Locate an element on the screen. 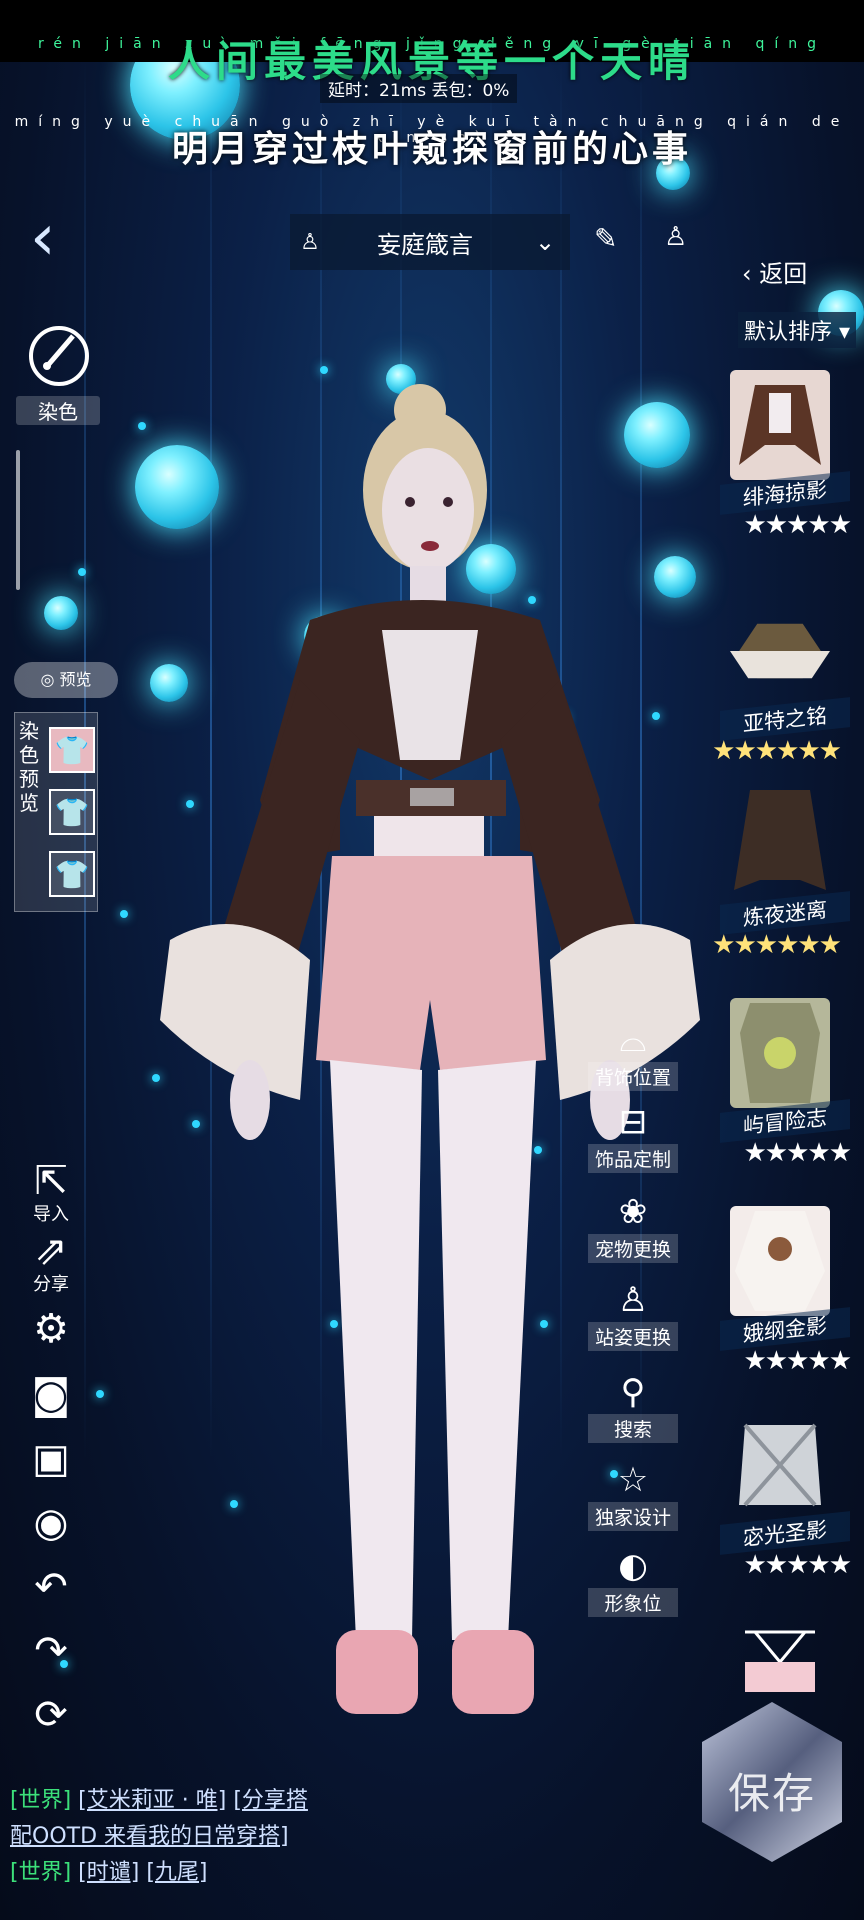 This screenshot has height=1920, width=864. hide-ui-button: ◉ is located at coordinates (51, 1523).